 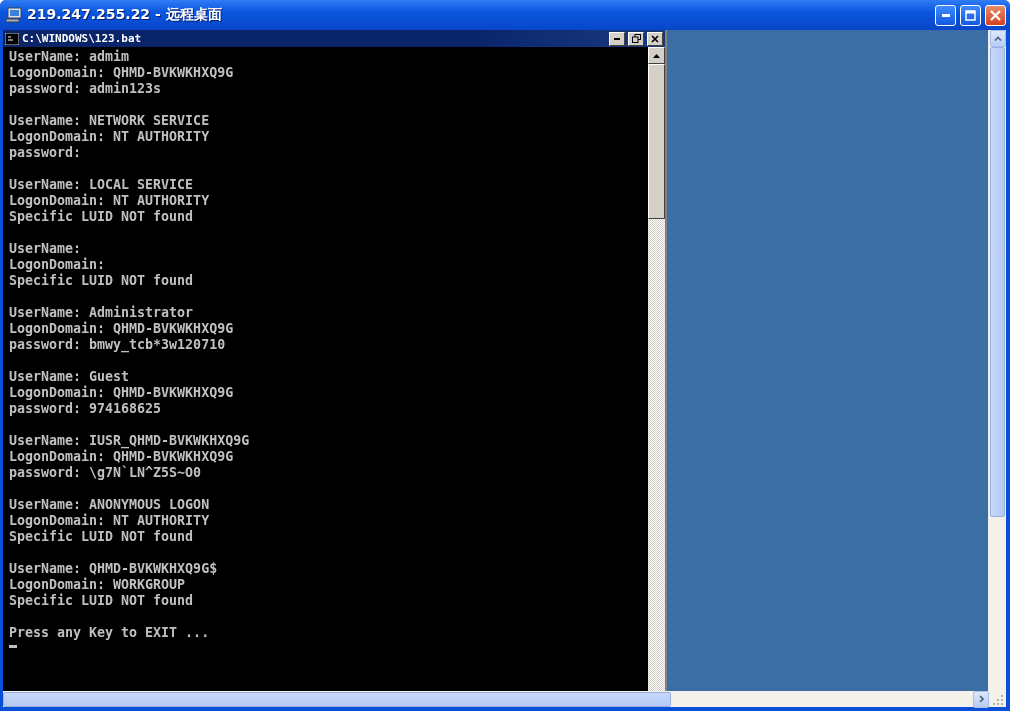 I want to click on maximize-icon, so click(x=970, y=15).